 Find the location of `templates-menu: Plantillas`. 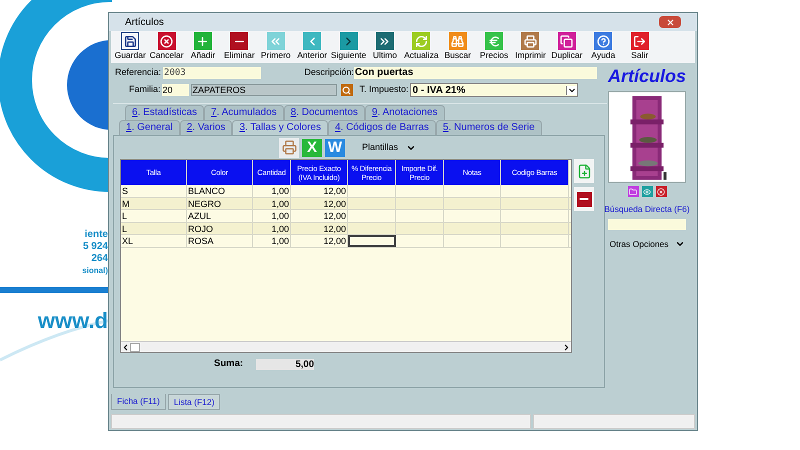

templates-menu: Plantillas is located at coordinates (389, 147).